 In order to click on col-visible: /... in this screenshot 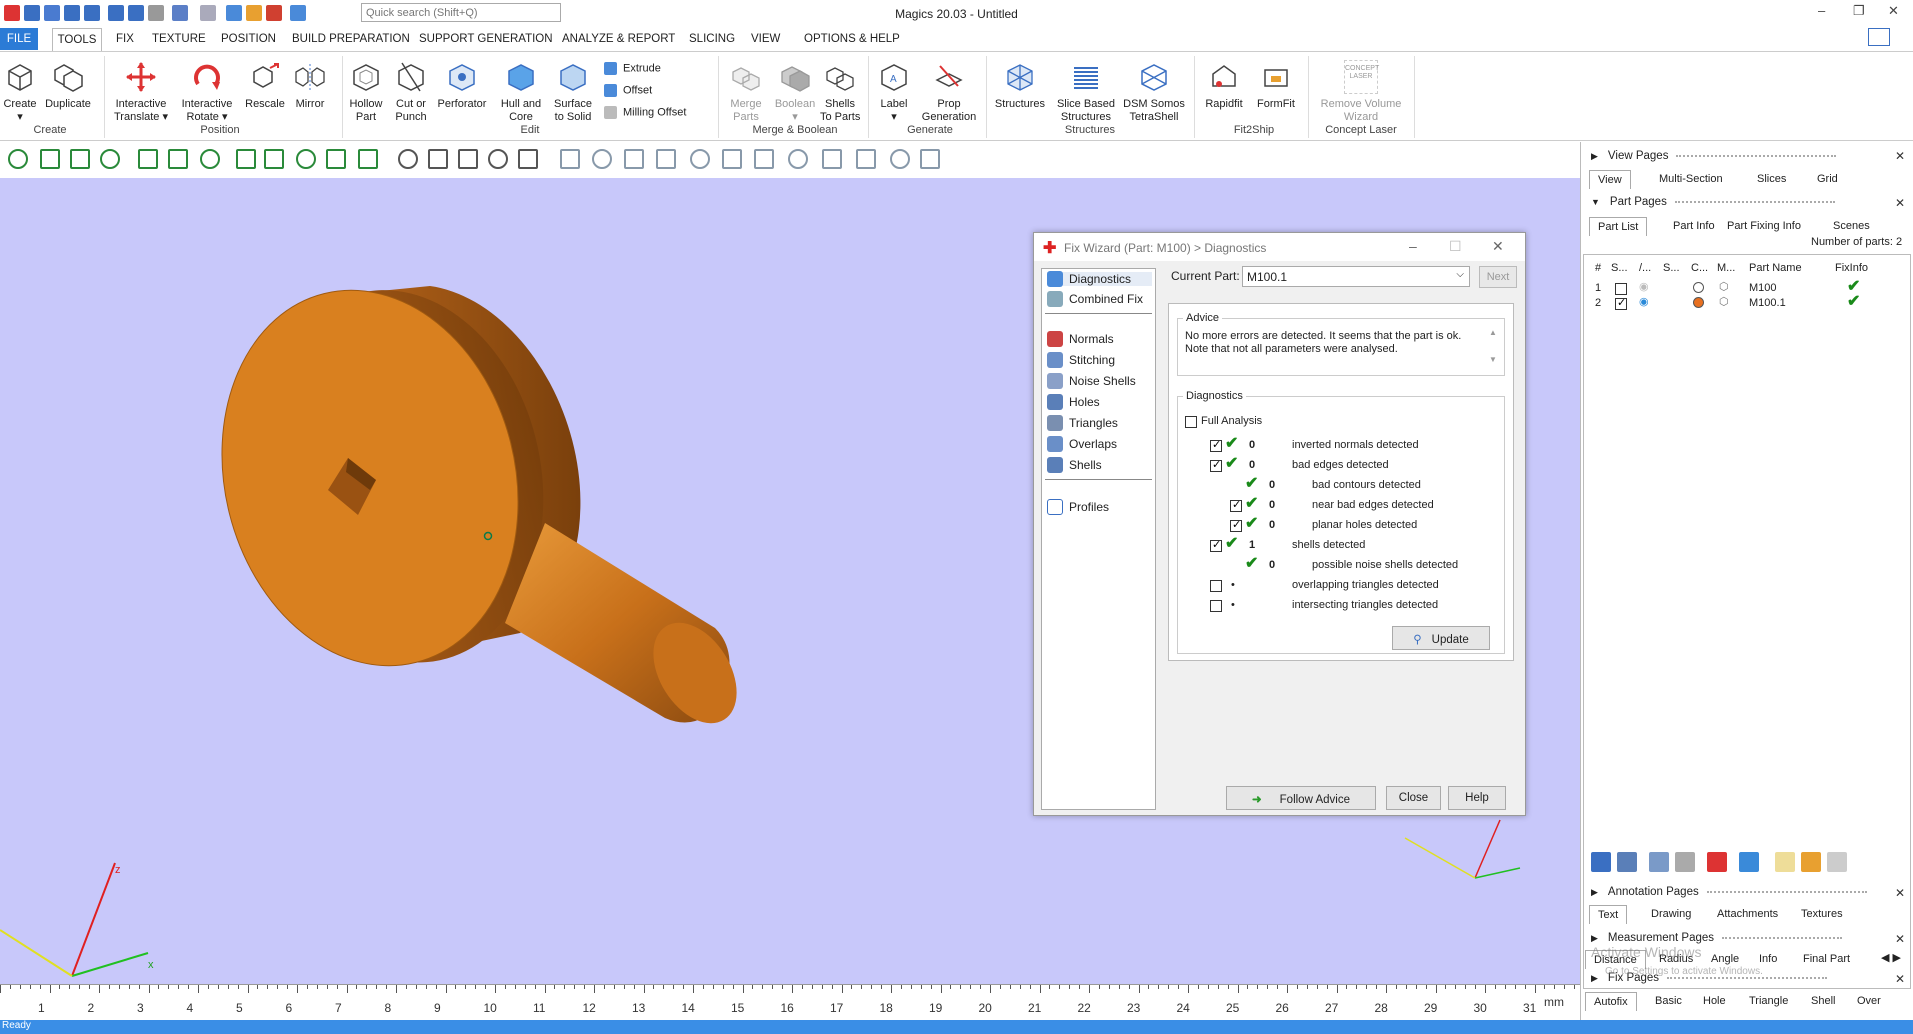, I will do `click(1645, 268)`.